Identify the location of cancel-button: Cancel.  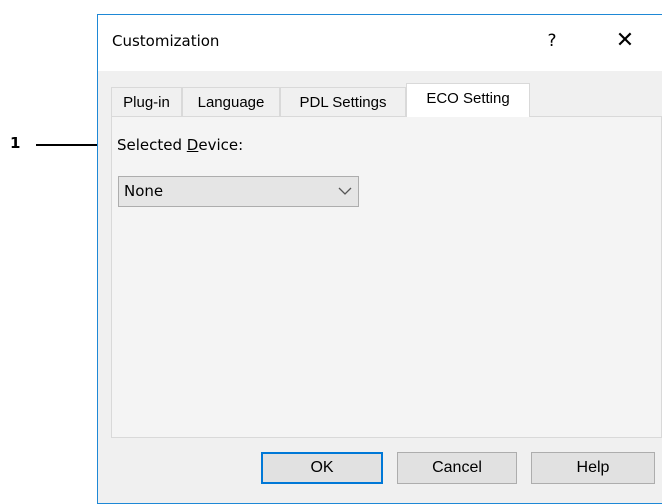
(457, 468).